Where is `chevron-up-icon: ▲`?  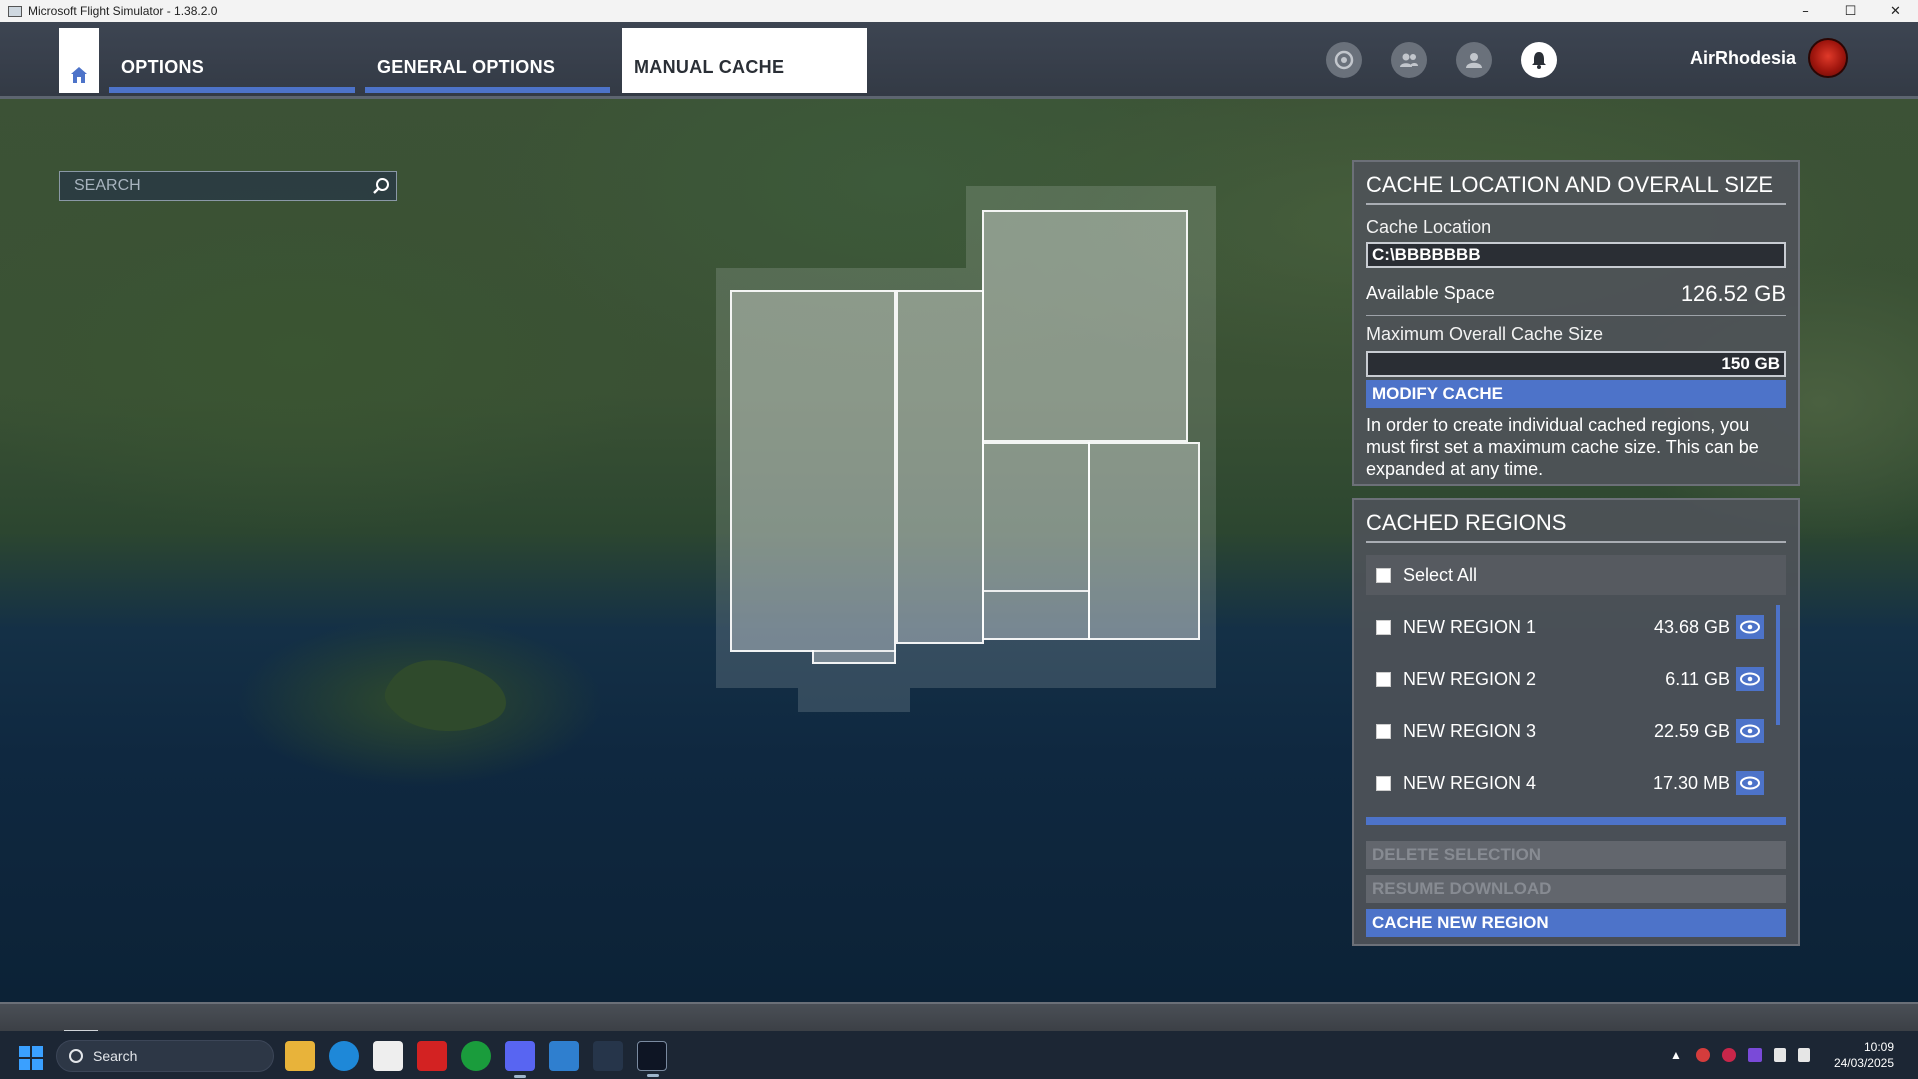 chevron-up-icon: ▲ is located at coordinates (1676, 1055).